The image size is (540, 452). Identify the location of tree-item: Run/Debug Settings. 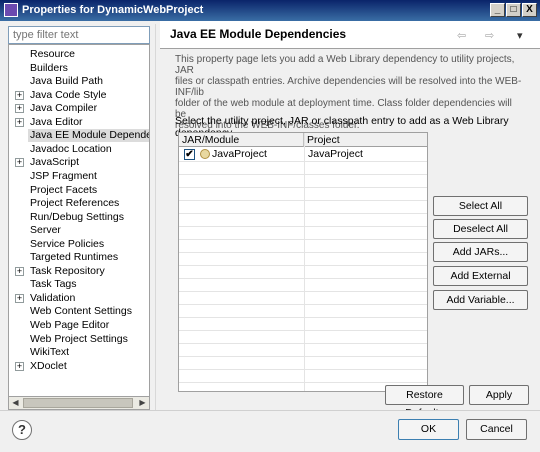
(79, 217).